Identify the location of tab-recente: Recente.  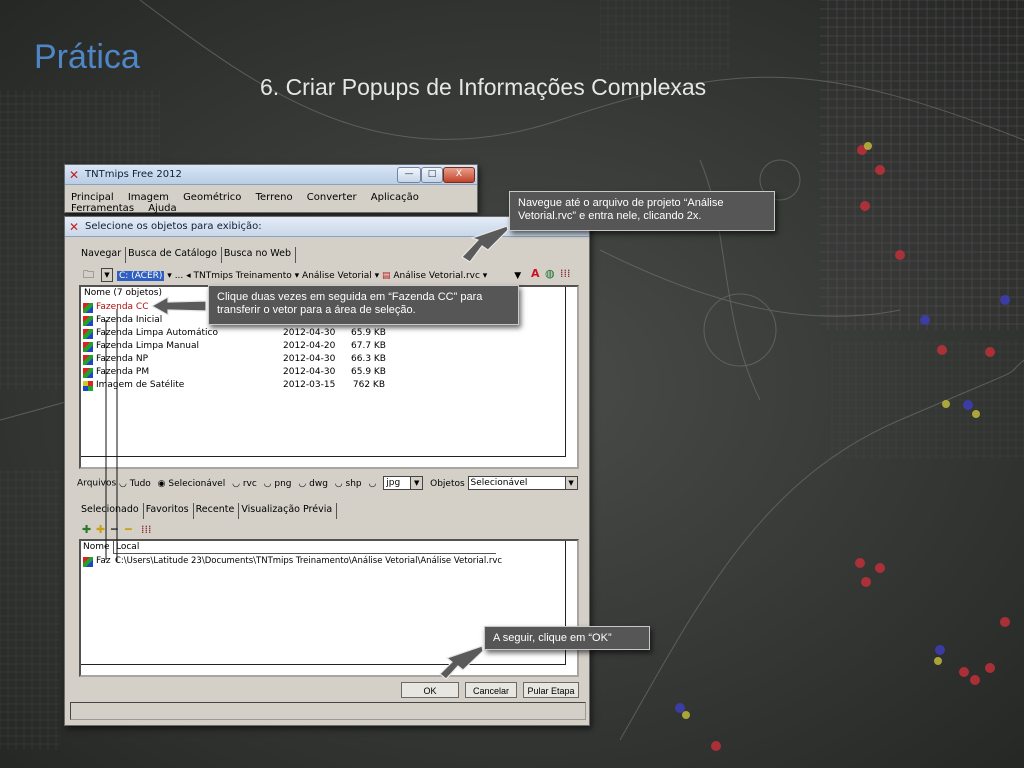
(217, 511).